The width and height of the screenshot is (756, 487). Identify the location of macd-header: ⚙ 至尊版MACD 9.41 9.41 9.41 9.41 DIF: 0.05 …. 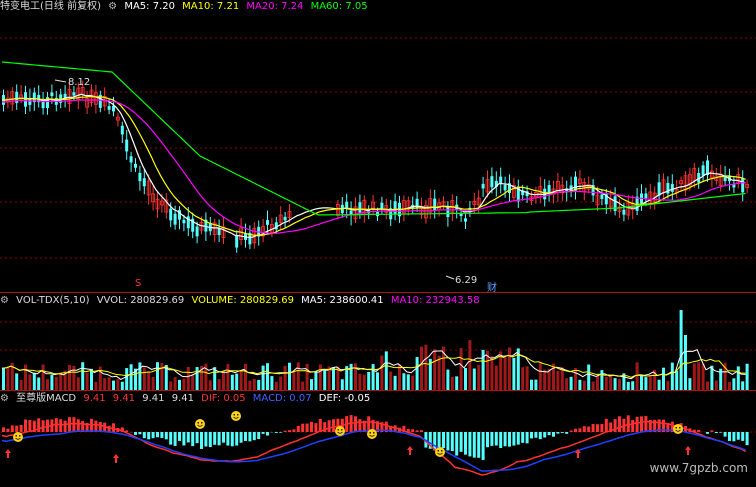
(187, 399).